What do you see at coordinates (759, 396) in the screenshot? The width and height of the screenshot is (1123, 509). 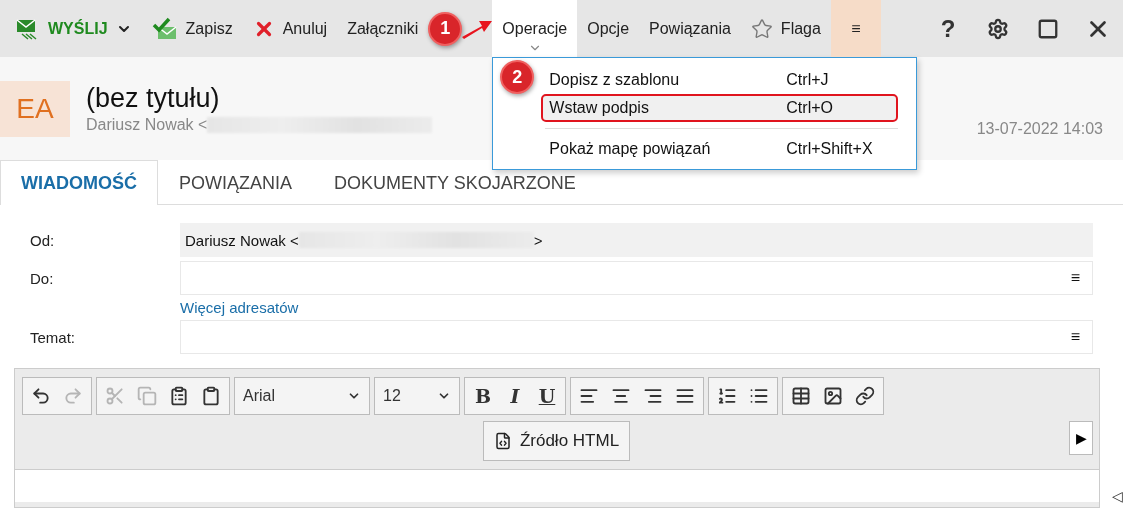 I see `bullet-list-icon` at bounding box center [759, 396].